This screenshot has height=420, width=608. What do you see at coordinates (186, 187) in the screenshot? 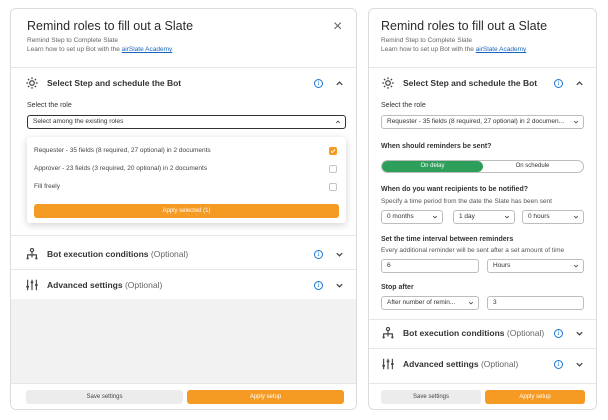
I see `role-option-fill-freely: Fill freely` at bounding box center [186, 187].